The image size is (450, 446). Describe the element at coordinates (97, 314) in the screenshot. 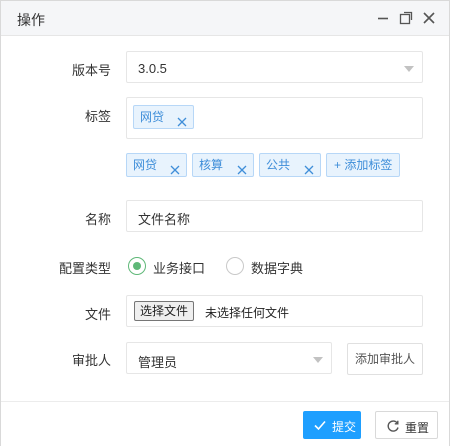

I see `file-label: 文件` at that location.